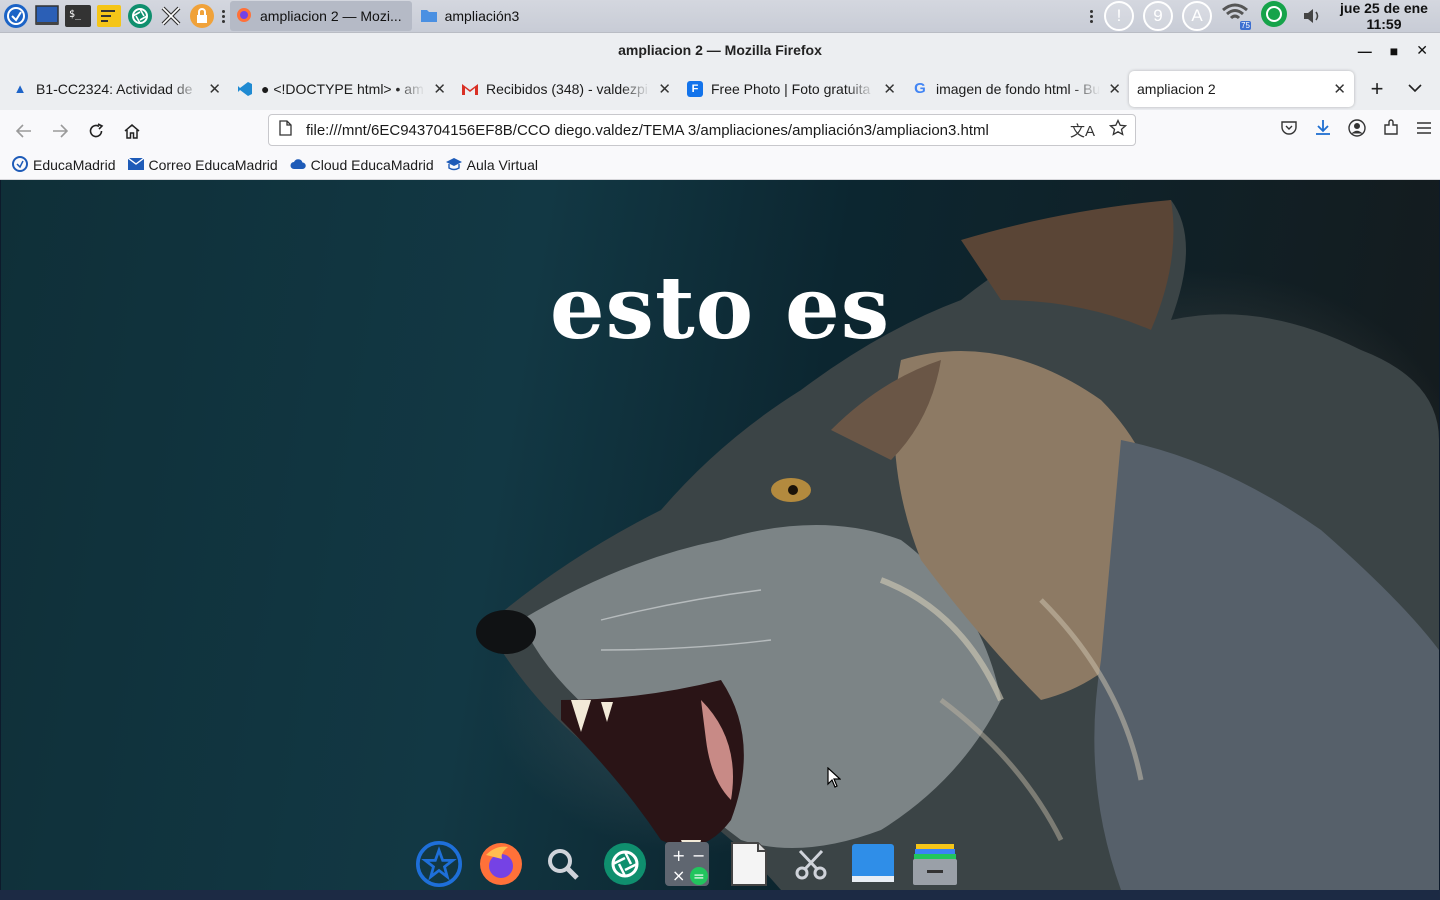 Image resolution: width=1440 pixels, height=900 pixels. What do you see at coordinates (298, 165) in the screenshot?
I see `cloud-icon` at bounding box center [298, 165].